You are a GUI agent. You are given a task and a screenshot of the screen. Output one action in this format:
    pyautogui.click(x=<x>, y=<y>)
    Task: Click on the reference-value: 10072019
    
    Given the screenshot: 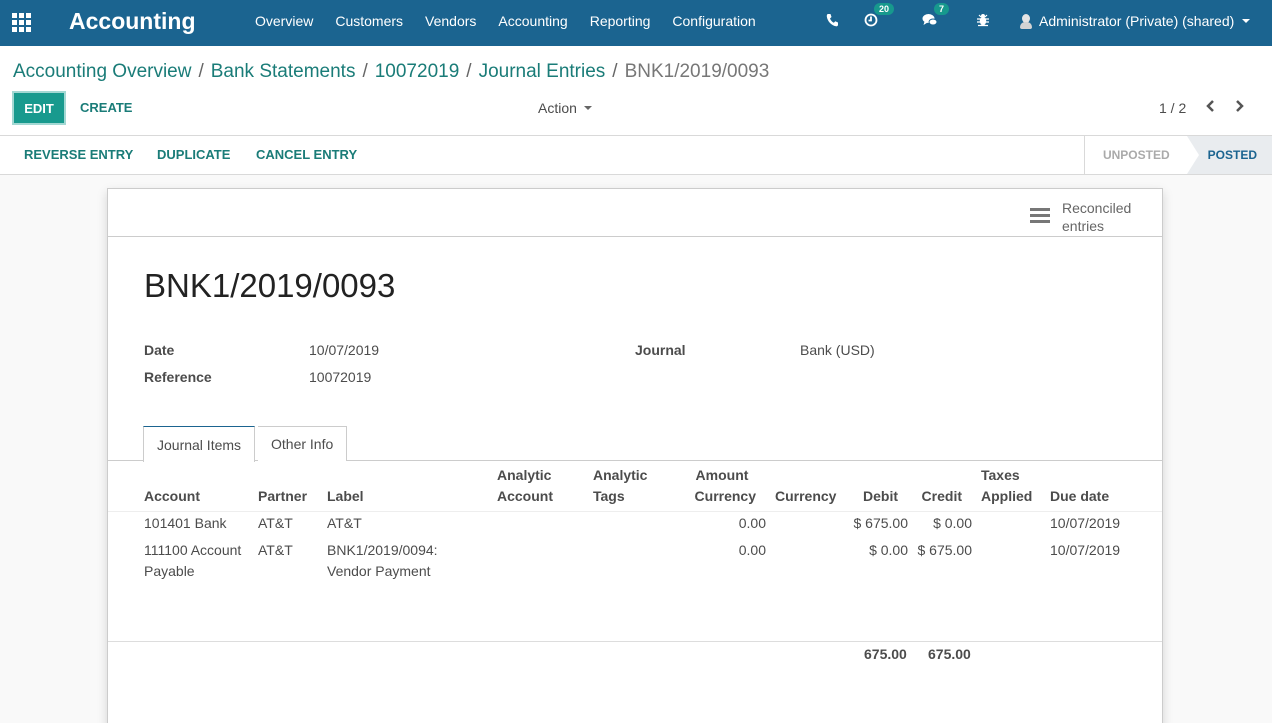 What is the action you would take?
    pyautogui.click(x=340, y=377)
    